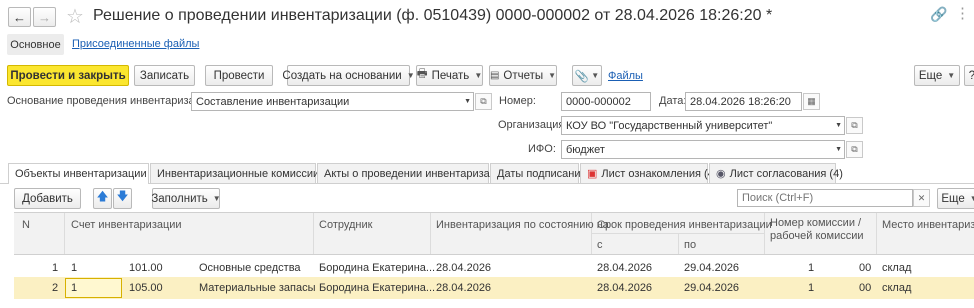 The image size is (974, 308). Describe the element at coordinates (542, 173) in the screenshot. I see `tab-label: Даты подписания` at that location.